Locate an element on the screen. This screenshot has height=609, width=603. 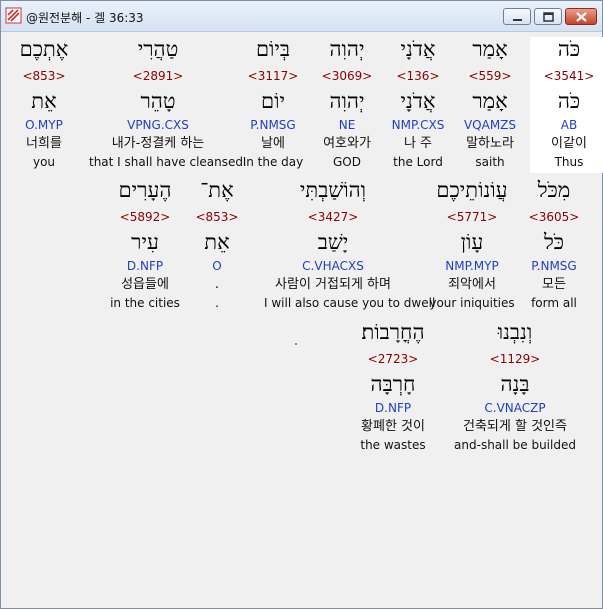
hebrew-word: בְּיוֹם is located at coordinates (273, 49).